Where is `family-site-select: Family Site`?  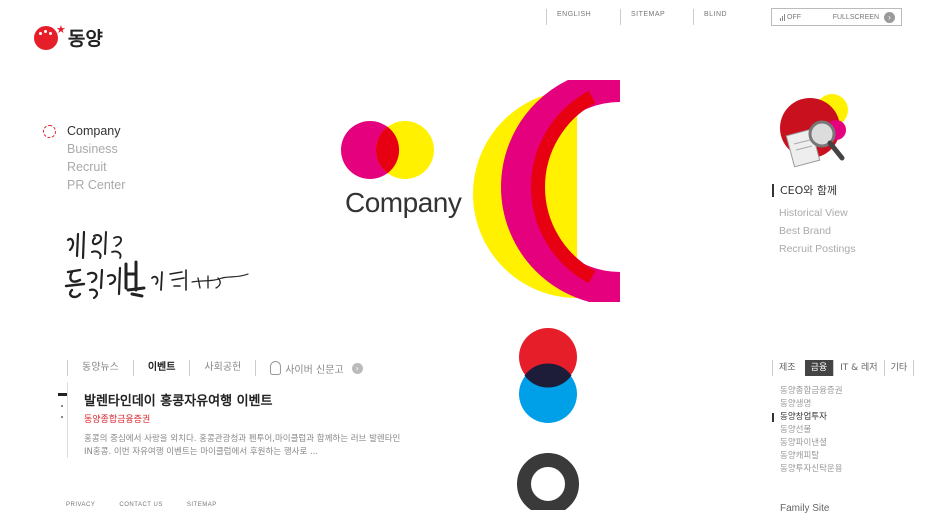
family-site-select: Family Site is located at coordinates (804, 508).